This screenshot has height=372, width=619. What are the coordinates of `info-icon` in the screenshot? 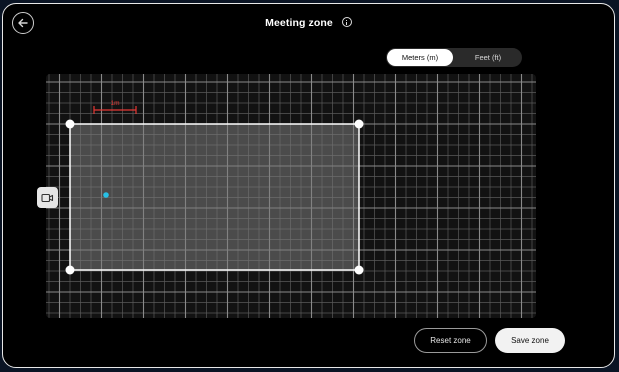 It's located at (346, 22).